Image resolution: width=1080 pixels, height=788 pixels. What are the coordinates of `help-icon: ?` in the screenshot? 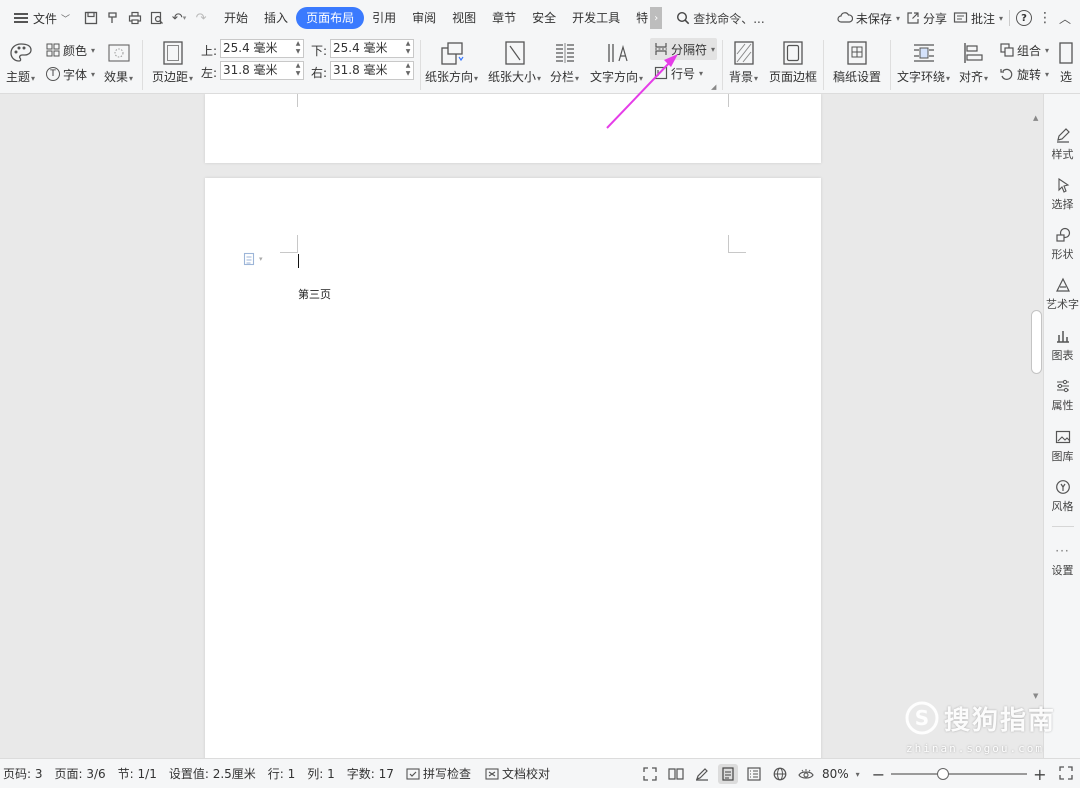 It's located at (1024, 18).